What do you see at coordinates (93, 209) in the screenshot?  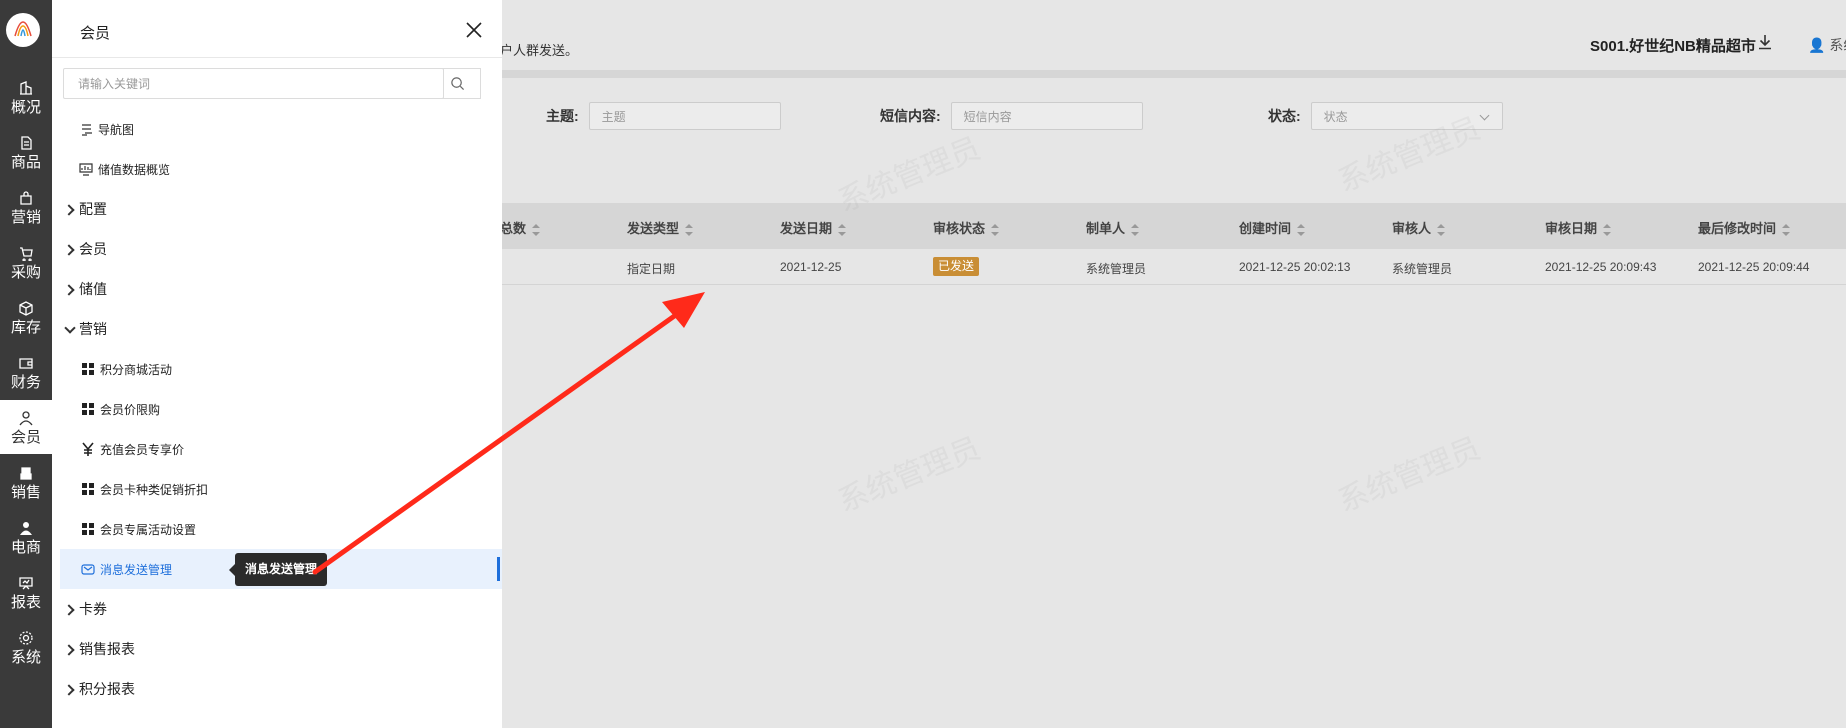 I see `menu-item-label: 配置` at bounding box center [93, 209].